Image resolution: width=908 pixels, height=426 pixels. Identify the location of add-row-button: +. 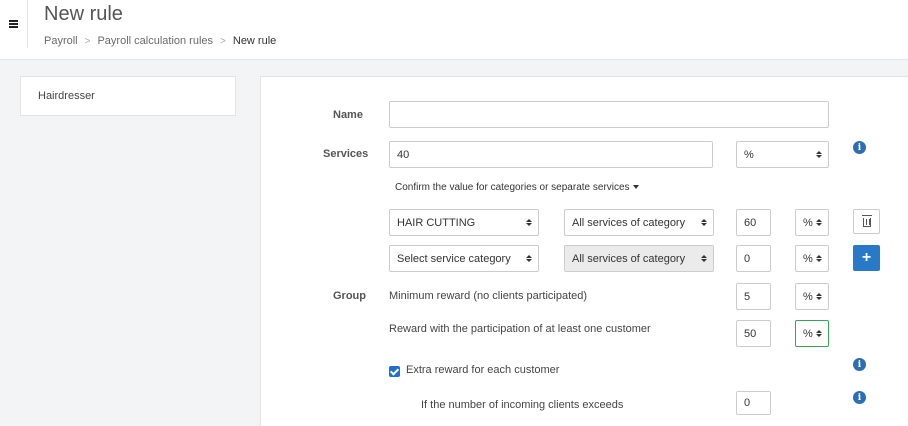
(866, 258).